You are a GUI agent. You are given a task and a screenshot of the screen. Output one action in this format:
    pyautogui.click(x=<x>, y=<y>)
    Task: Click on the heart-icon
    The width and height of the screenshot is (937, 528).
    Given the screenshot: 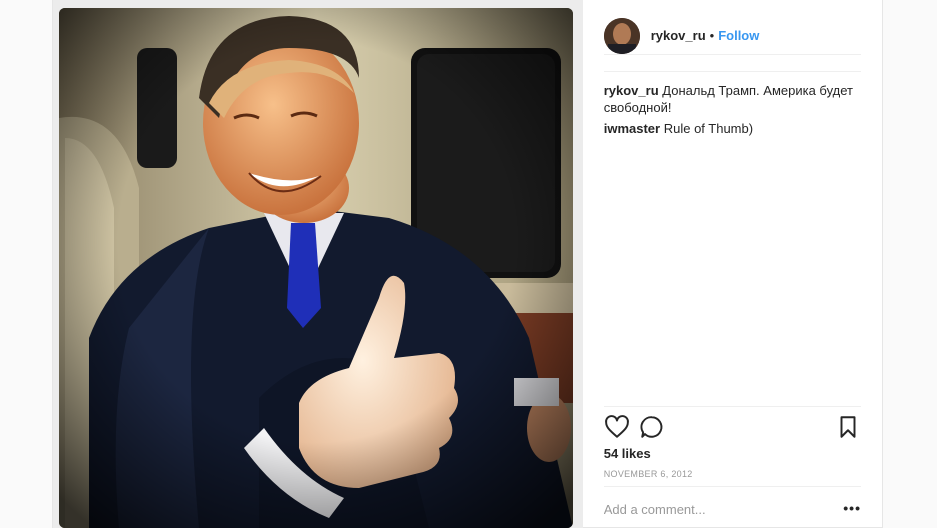 What is the action you would take?
    pyautogui.click(x=617, y=427)
    